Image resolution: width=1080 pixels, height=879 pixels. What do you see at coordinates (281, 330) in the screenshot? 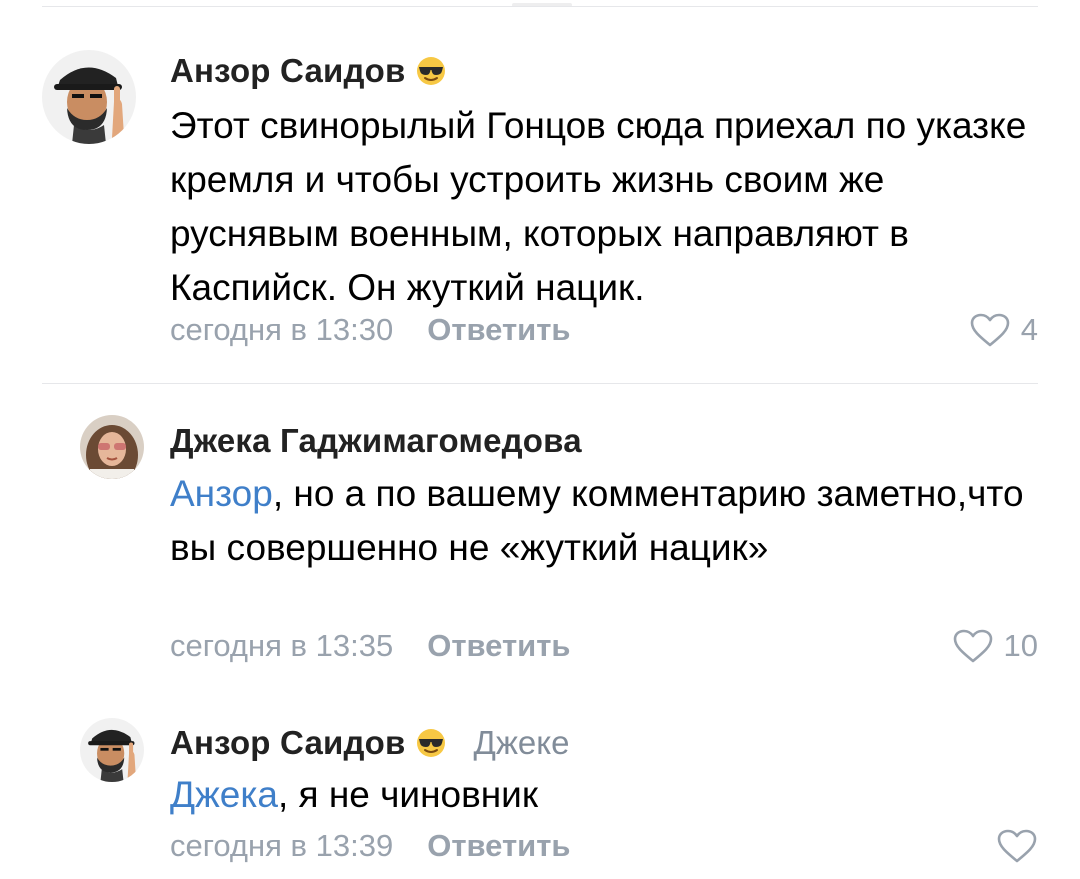
I see `comment-time: сегодня в 13:30` at bounding box center [281, 330].